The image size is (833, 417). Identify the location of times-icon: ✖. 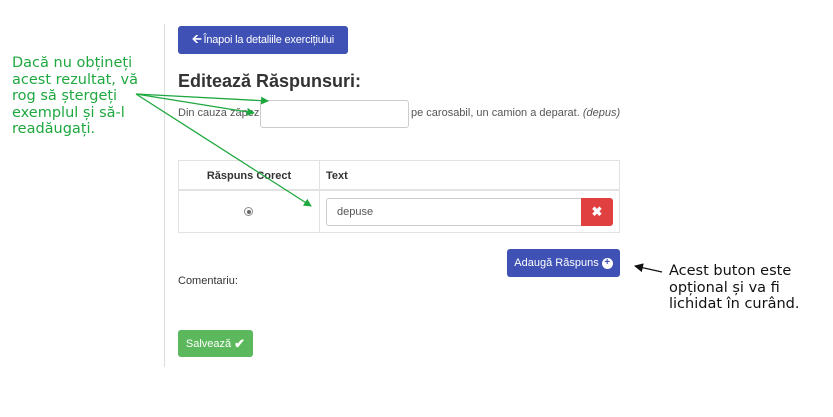
(597, 211).